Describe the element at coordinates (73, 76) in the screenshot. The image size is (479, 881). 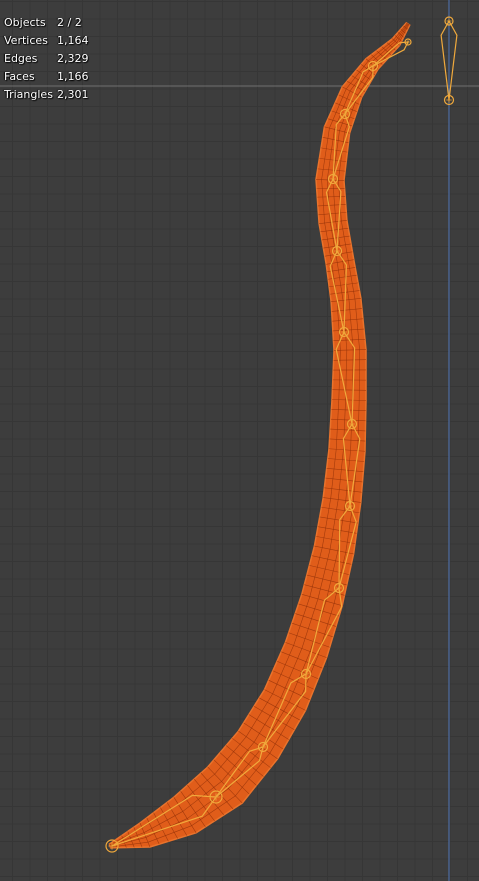
I see `stat-value: 1,166` at that location.